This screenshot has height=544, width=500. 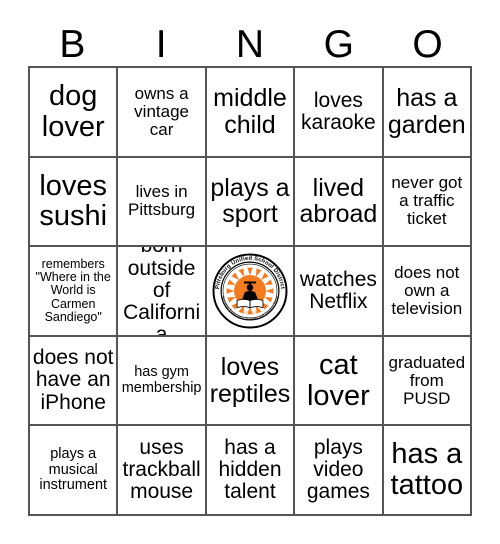 I want to click on svg-text: EST. 1920, so click(x=250, y=312).